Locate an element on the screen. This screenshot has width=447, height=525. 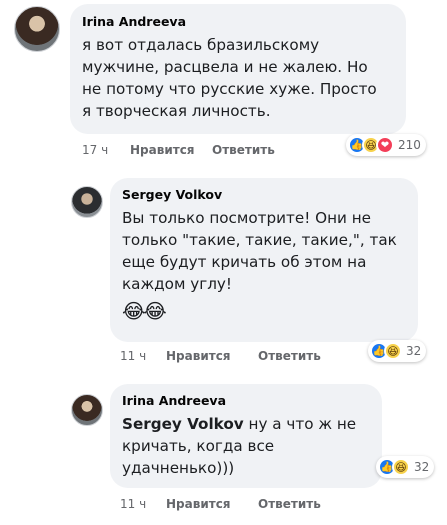
comment-author: Sergey Volkov is located at coordinates (264, 194).